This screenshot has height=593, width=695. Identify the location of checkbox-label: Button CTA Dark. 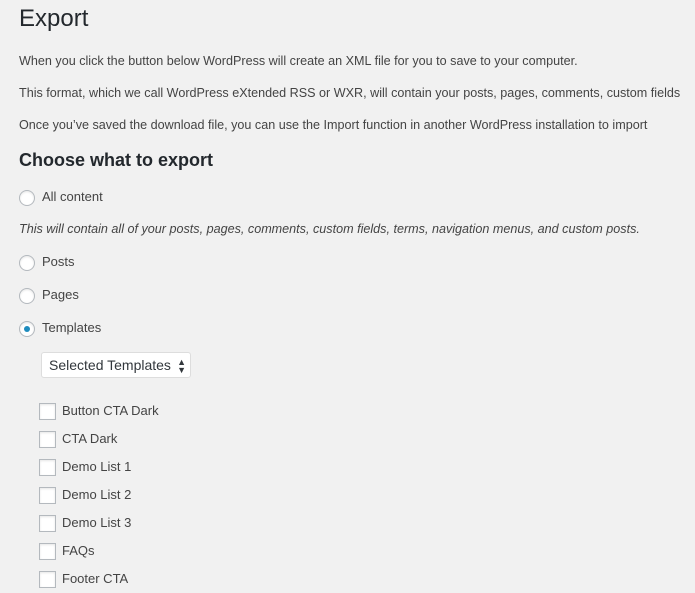
(110, 410).